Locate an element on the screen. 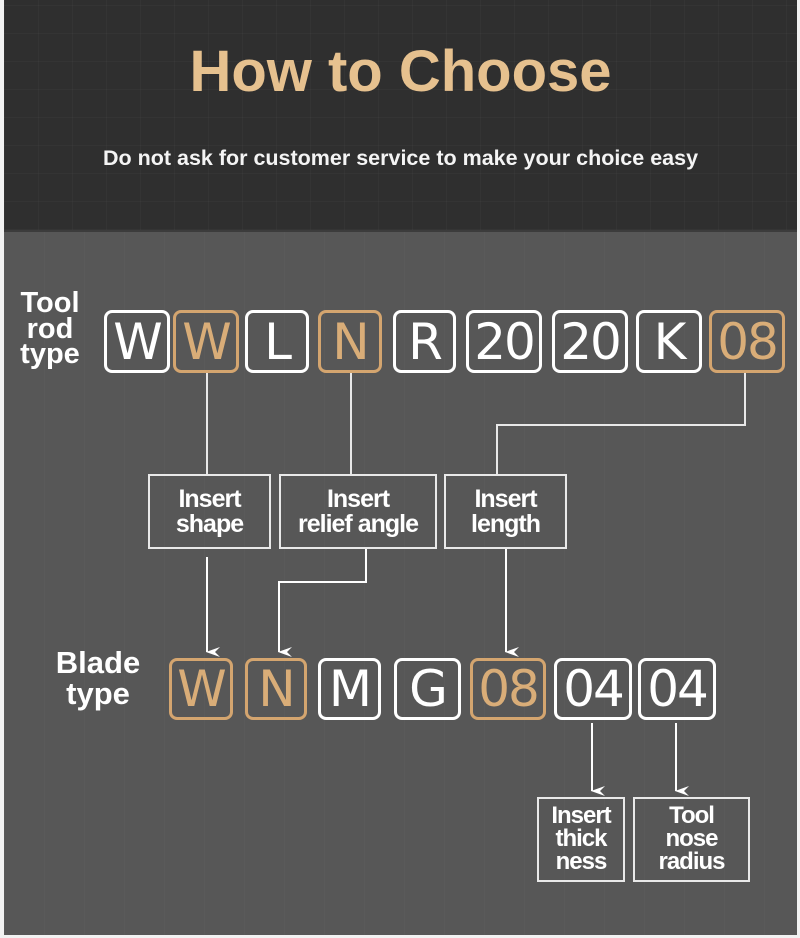 Image resolution: width=800 pixels, height=938 pixels. code-char: G is located at coordinates (428, 689).